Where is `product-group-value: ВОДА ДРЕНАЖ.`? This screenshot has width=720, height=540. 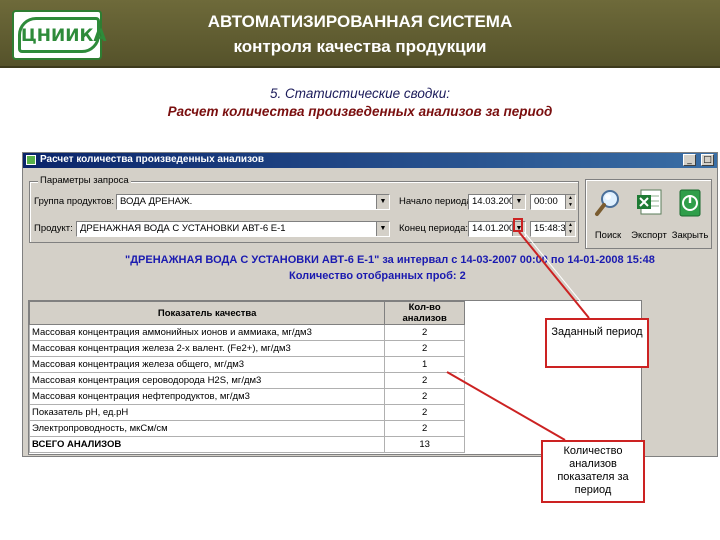 product-group-value: ВОДА ДРЕНАЖ. is located at coordinates (156, 201).